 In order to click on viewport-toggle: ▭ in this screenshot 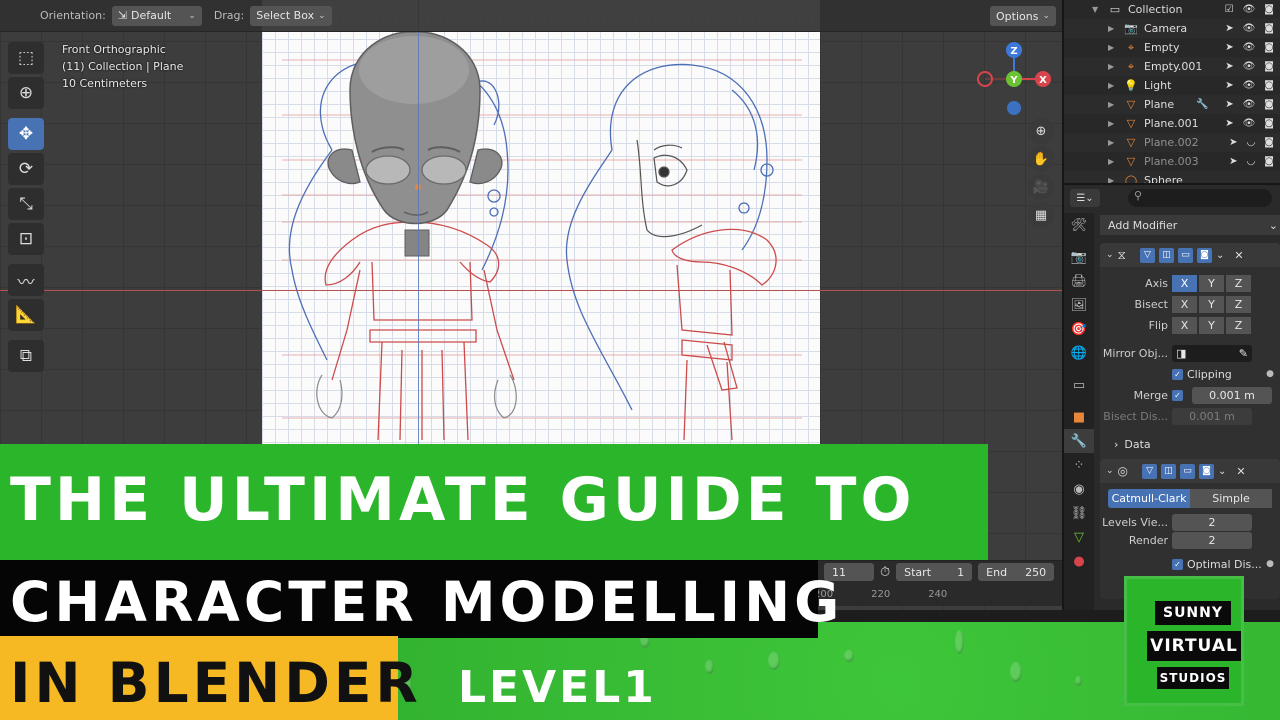, I will do `click(1185, 255)`.